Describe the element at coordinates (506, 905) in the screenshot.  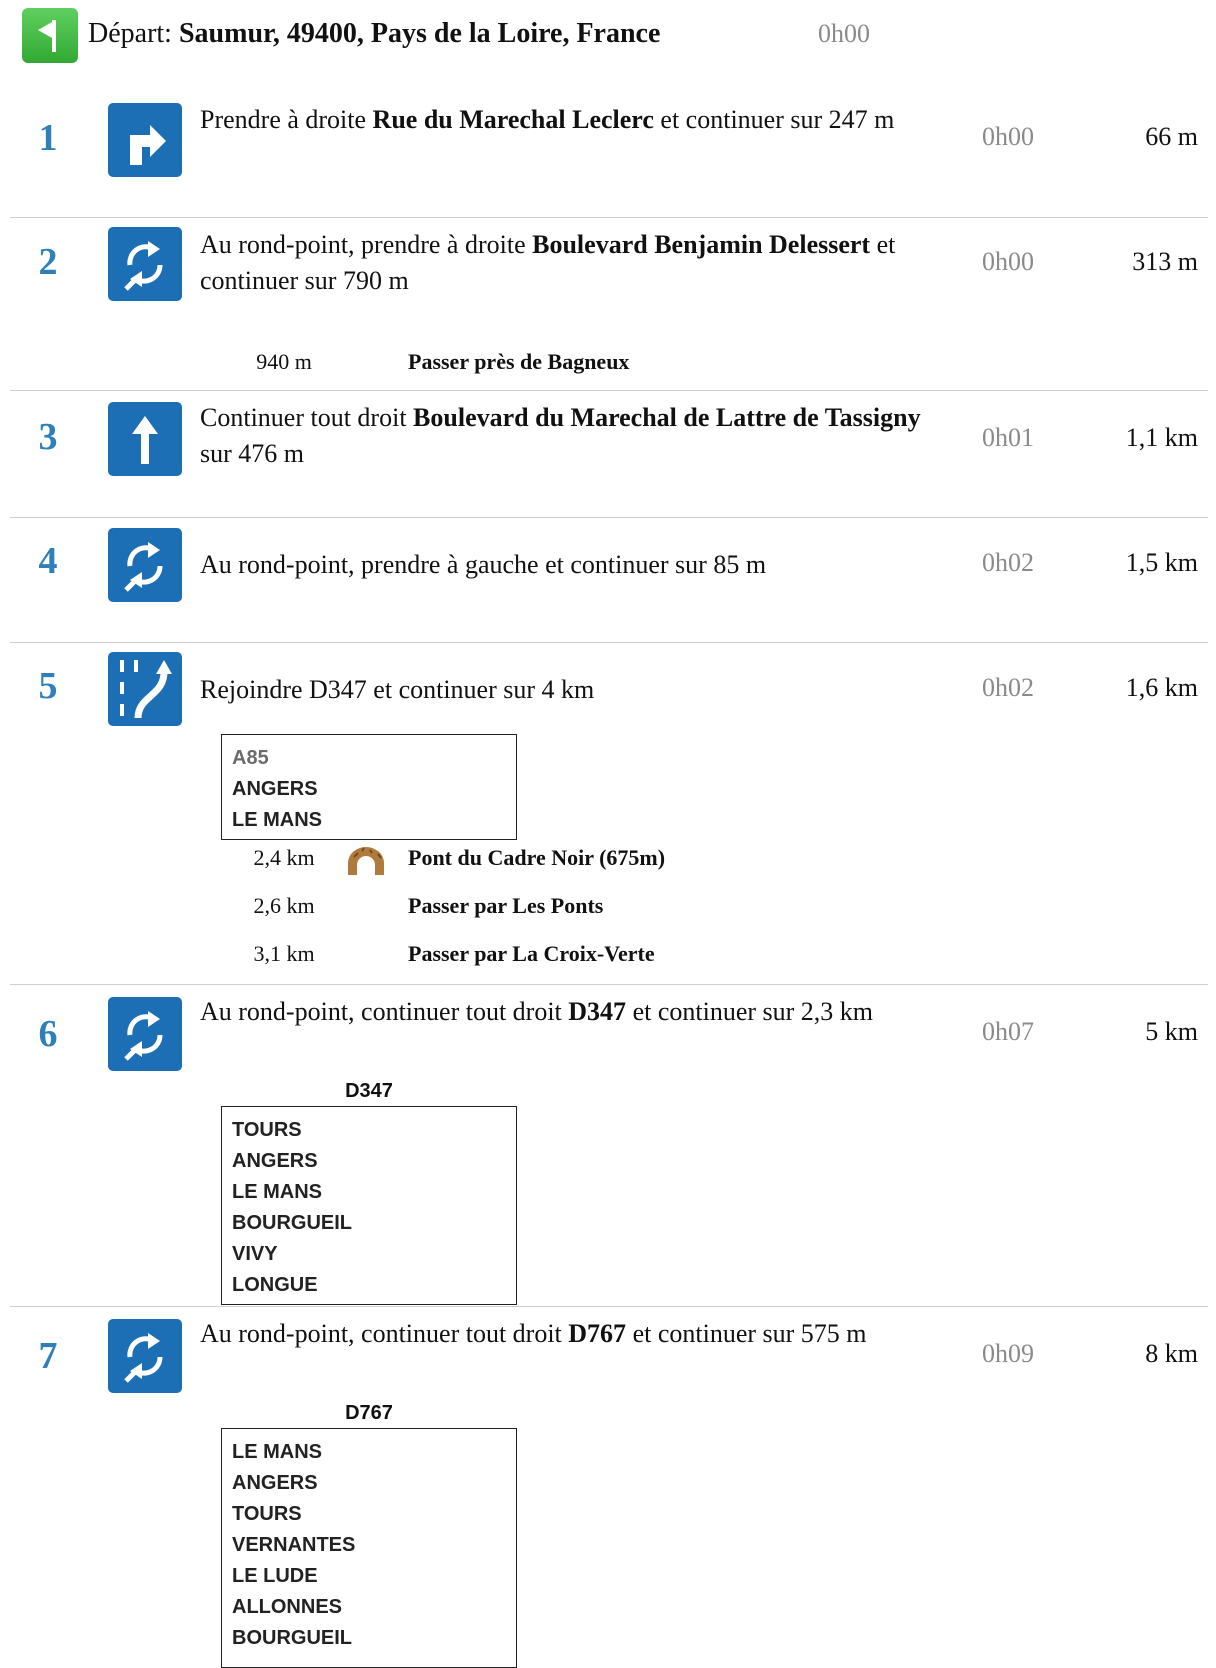
I see `waypoint-text: Passer par Les Ponts` at that location.